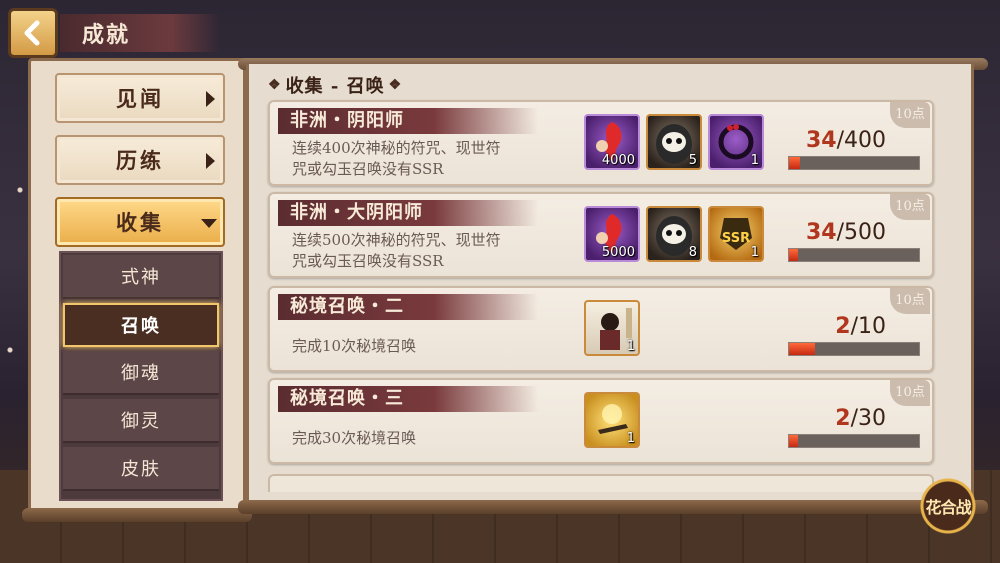 The height and width of the screenshot is (563, 1000). What do you see at coordinates (354, 346) in the screenshot?
I see `desc-line: 完成10次秘境召唤` at bounding box center [354, 346].